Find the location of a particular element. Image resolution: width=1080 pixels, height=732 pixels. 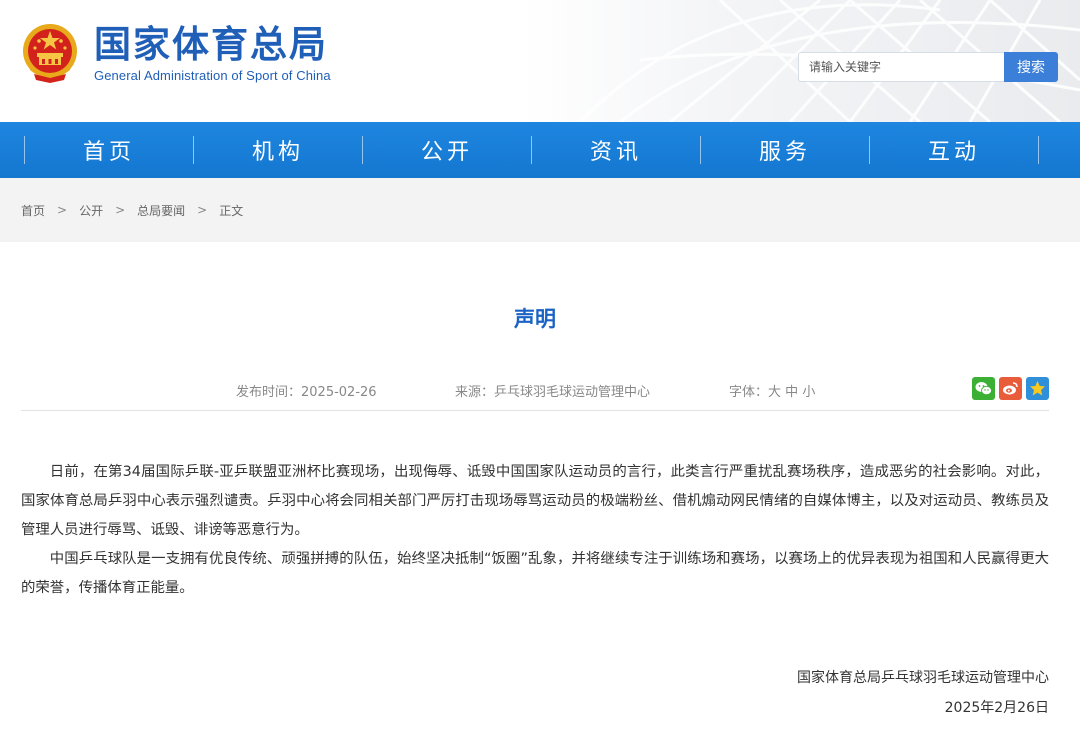

search-bar: 搜索 is located at coordinates (928, 67).